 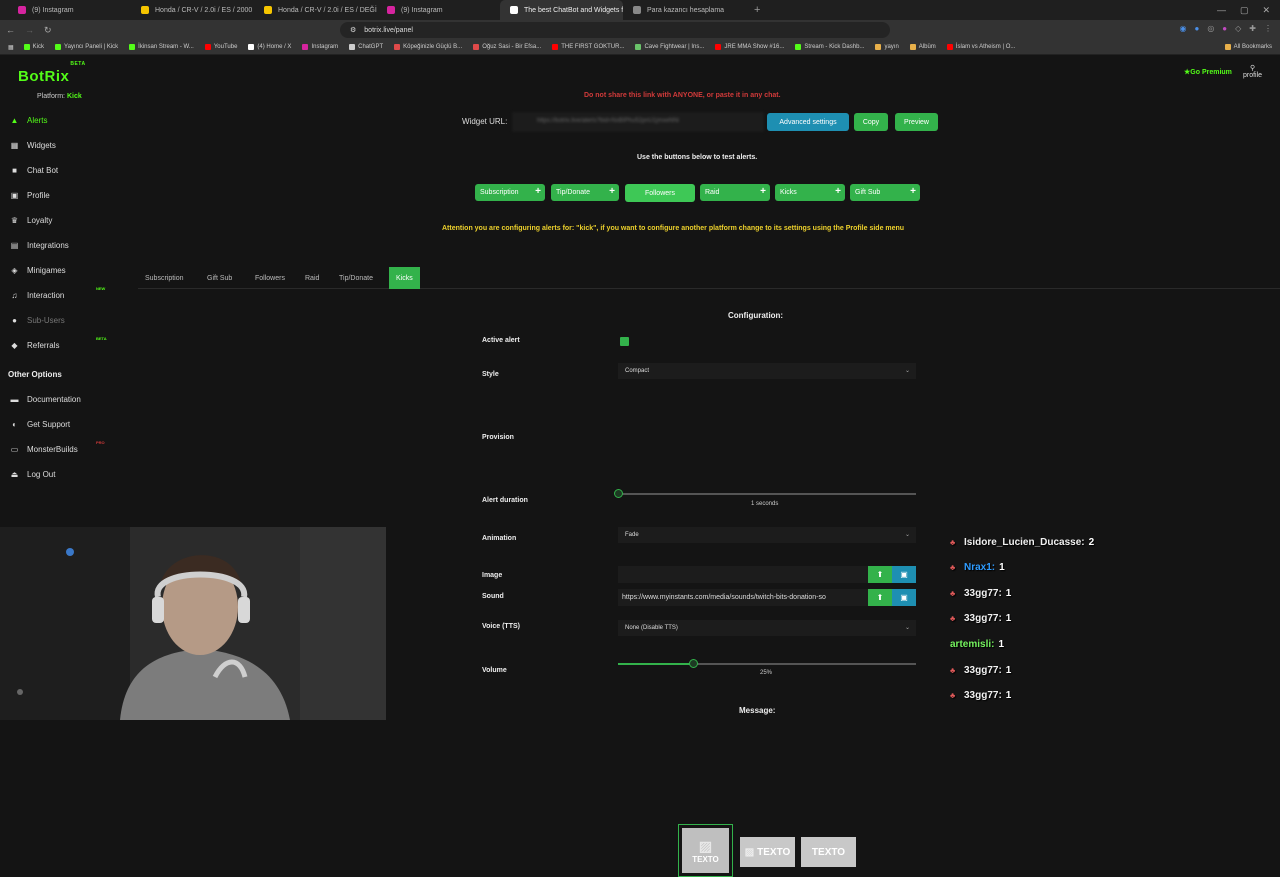 What do you see at coordinates (356, 278) in the screenshot?
I see `tab-tip-donate: Tip/Donate` at bounding box center [356, 278].